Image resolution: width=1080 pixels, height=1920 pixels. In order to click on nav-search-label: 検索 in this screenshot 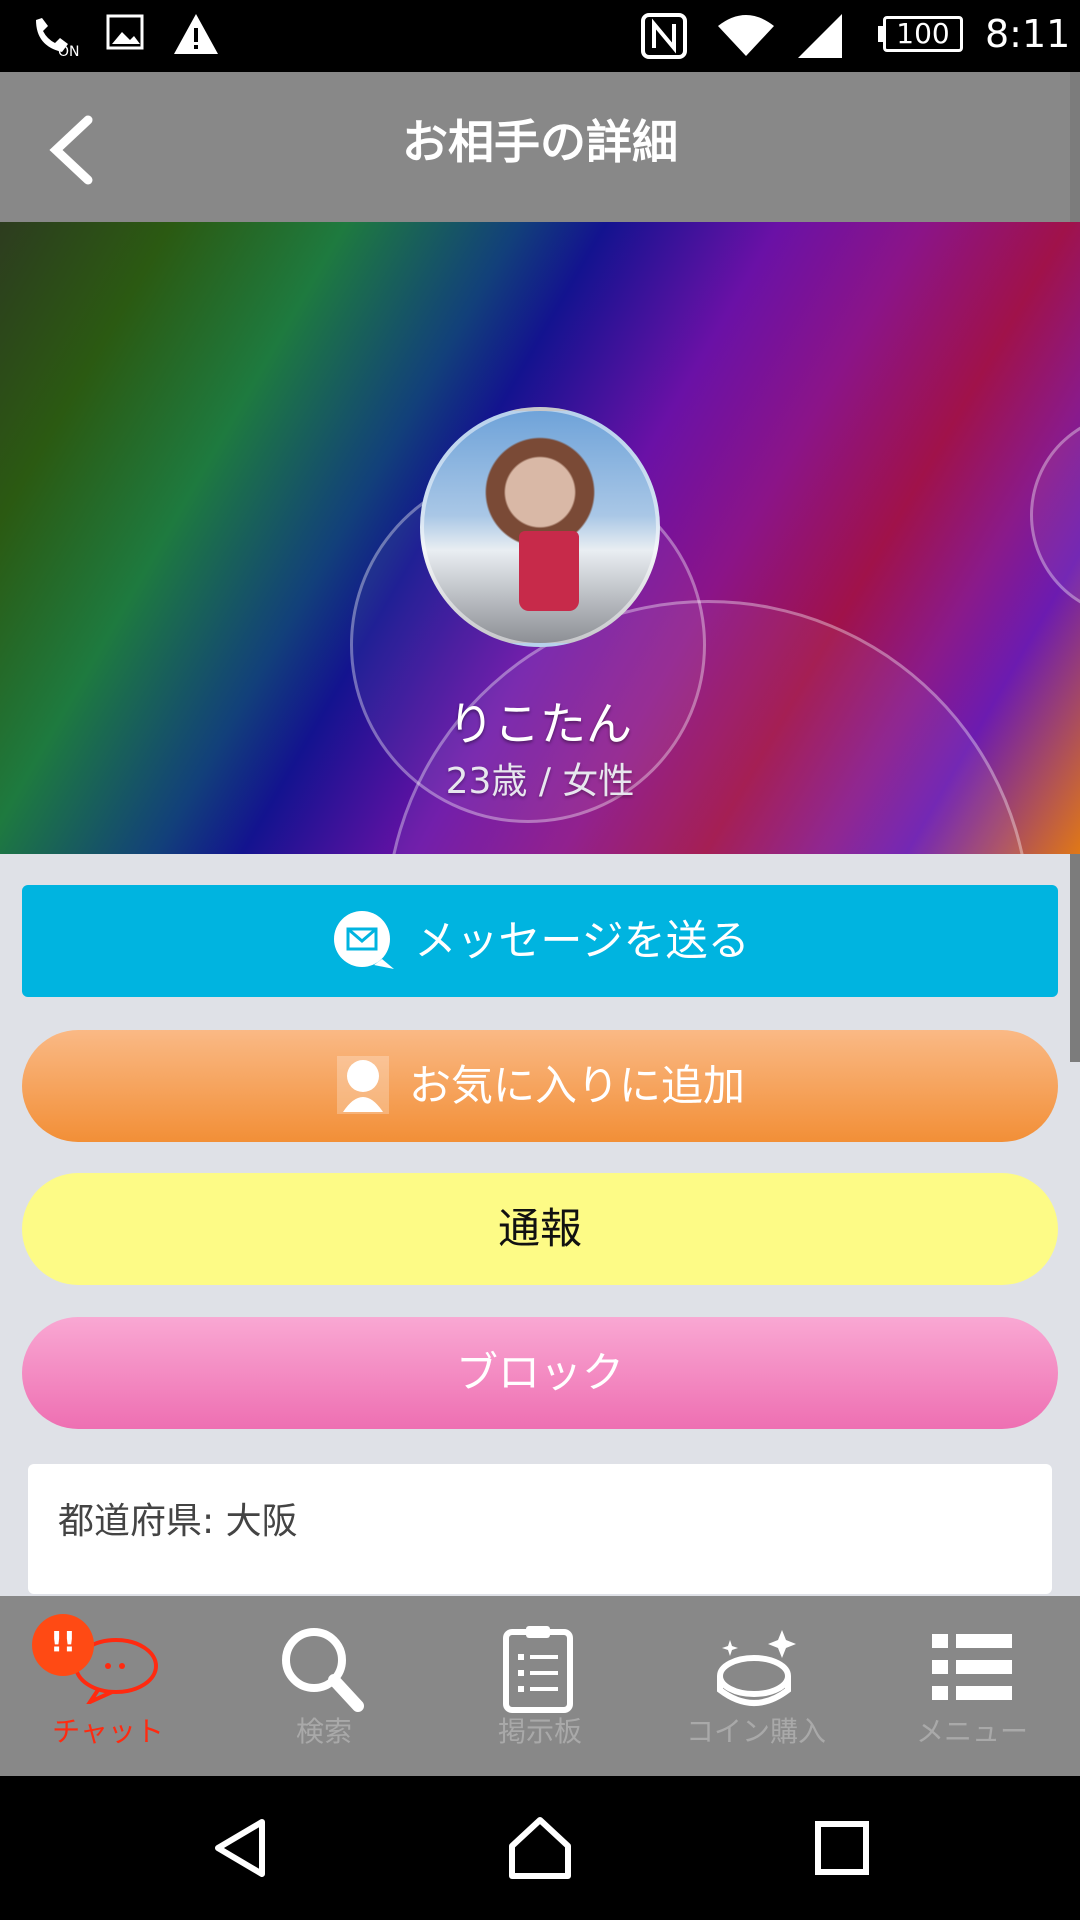, I will do `click(323, 1731)`.